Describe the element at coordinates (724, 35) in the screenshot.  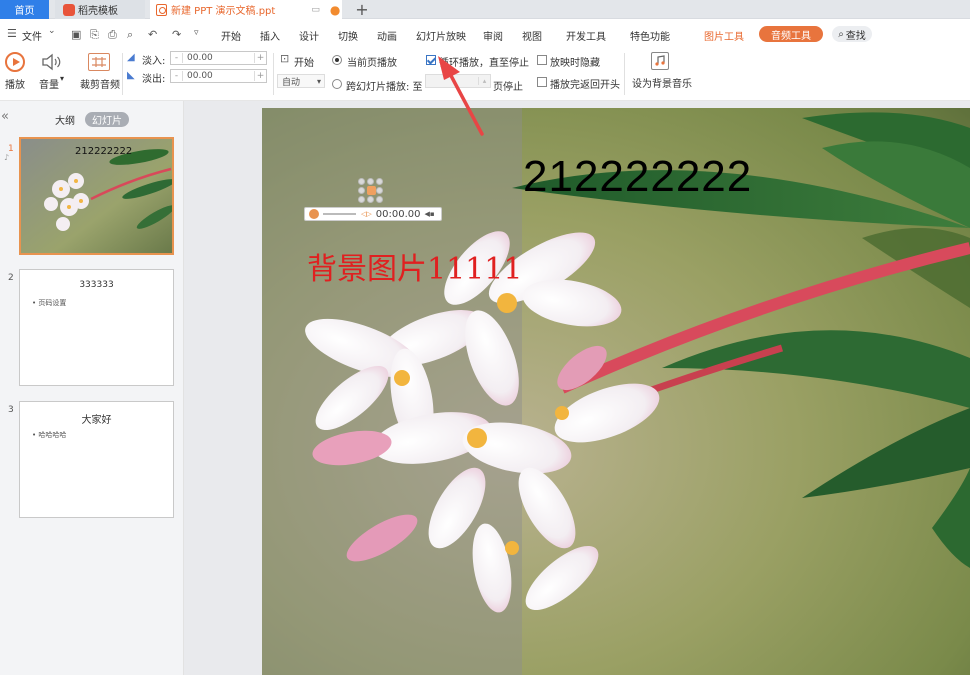
I see `menu-picture-tools: 图片工具` at that location.